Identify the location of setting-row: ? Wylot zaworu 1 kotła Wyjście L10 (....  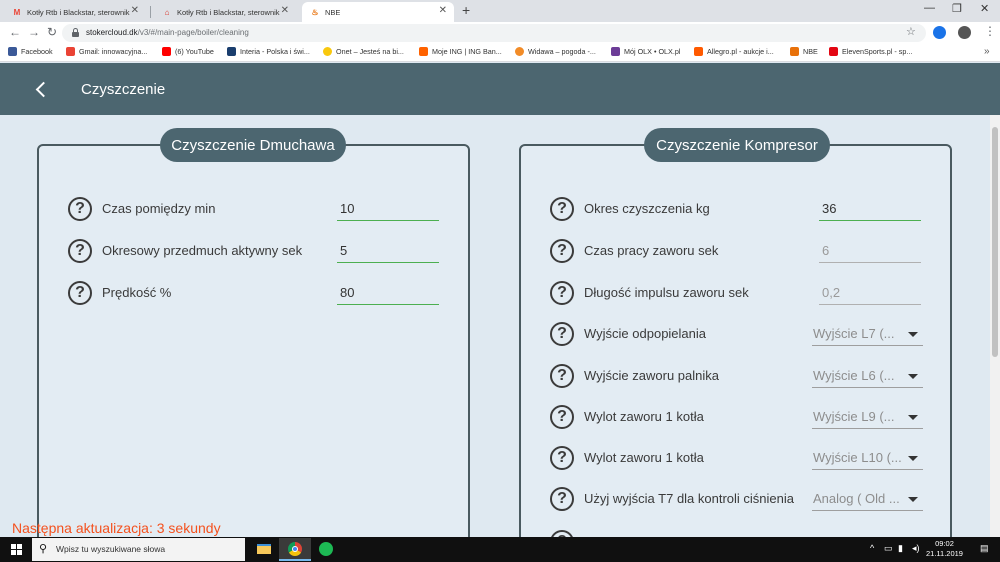
(740, 461).